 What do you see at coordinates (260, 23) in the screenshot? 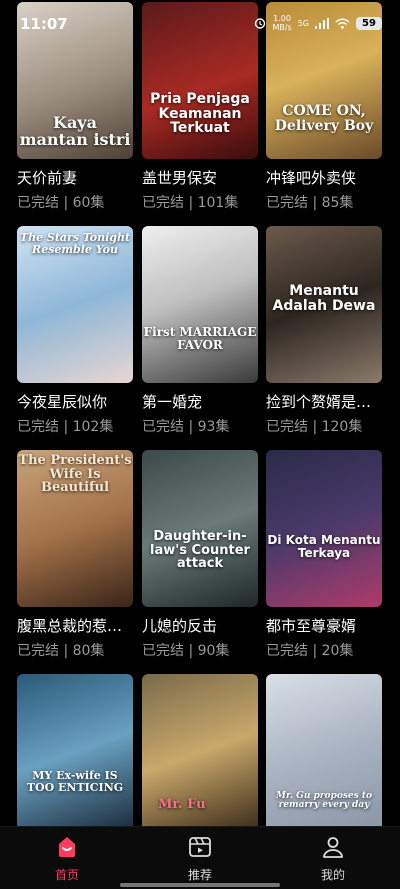
I see `alarm-icon` at bounding box center [260, 23].